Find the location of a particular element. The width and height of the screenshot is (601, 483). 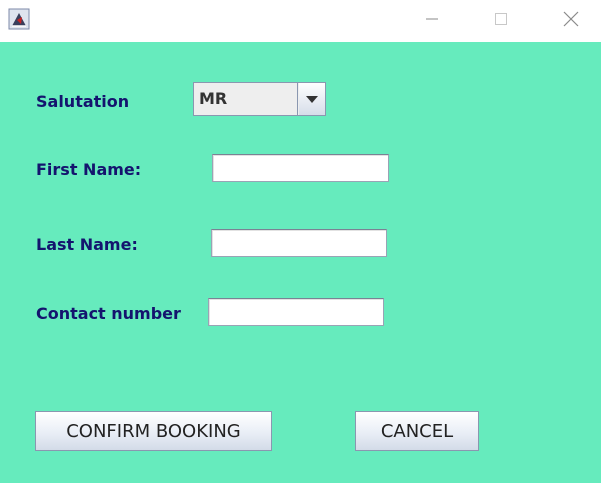

close-icon is located at coordinates (571, 19).